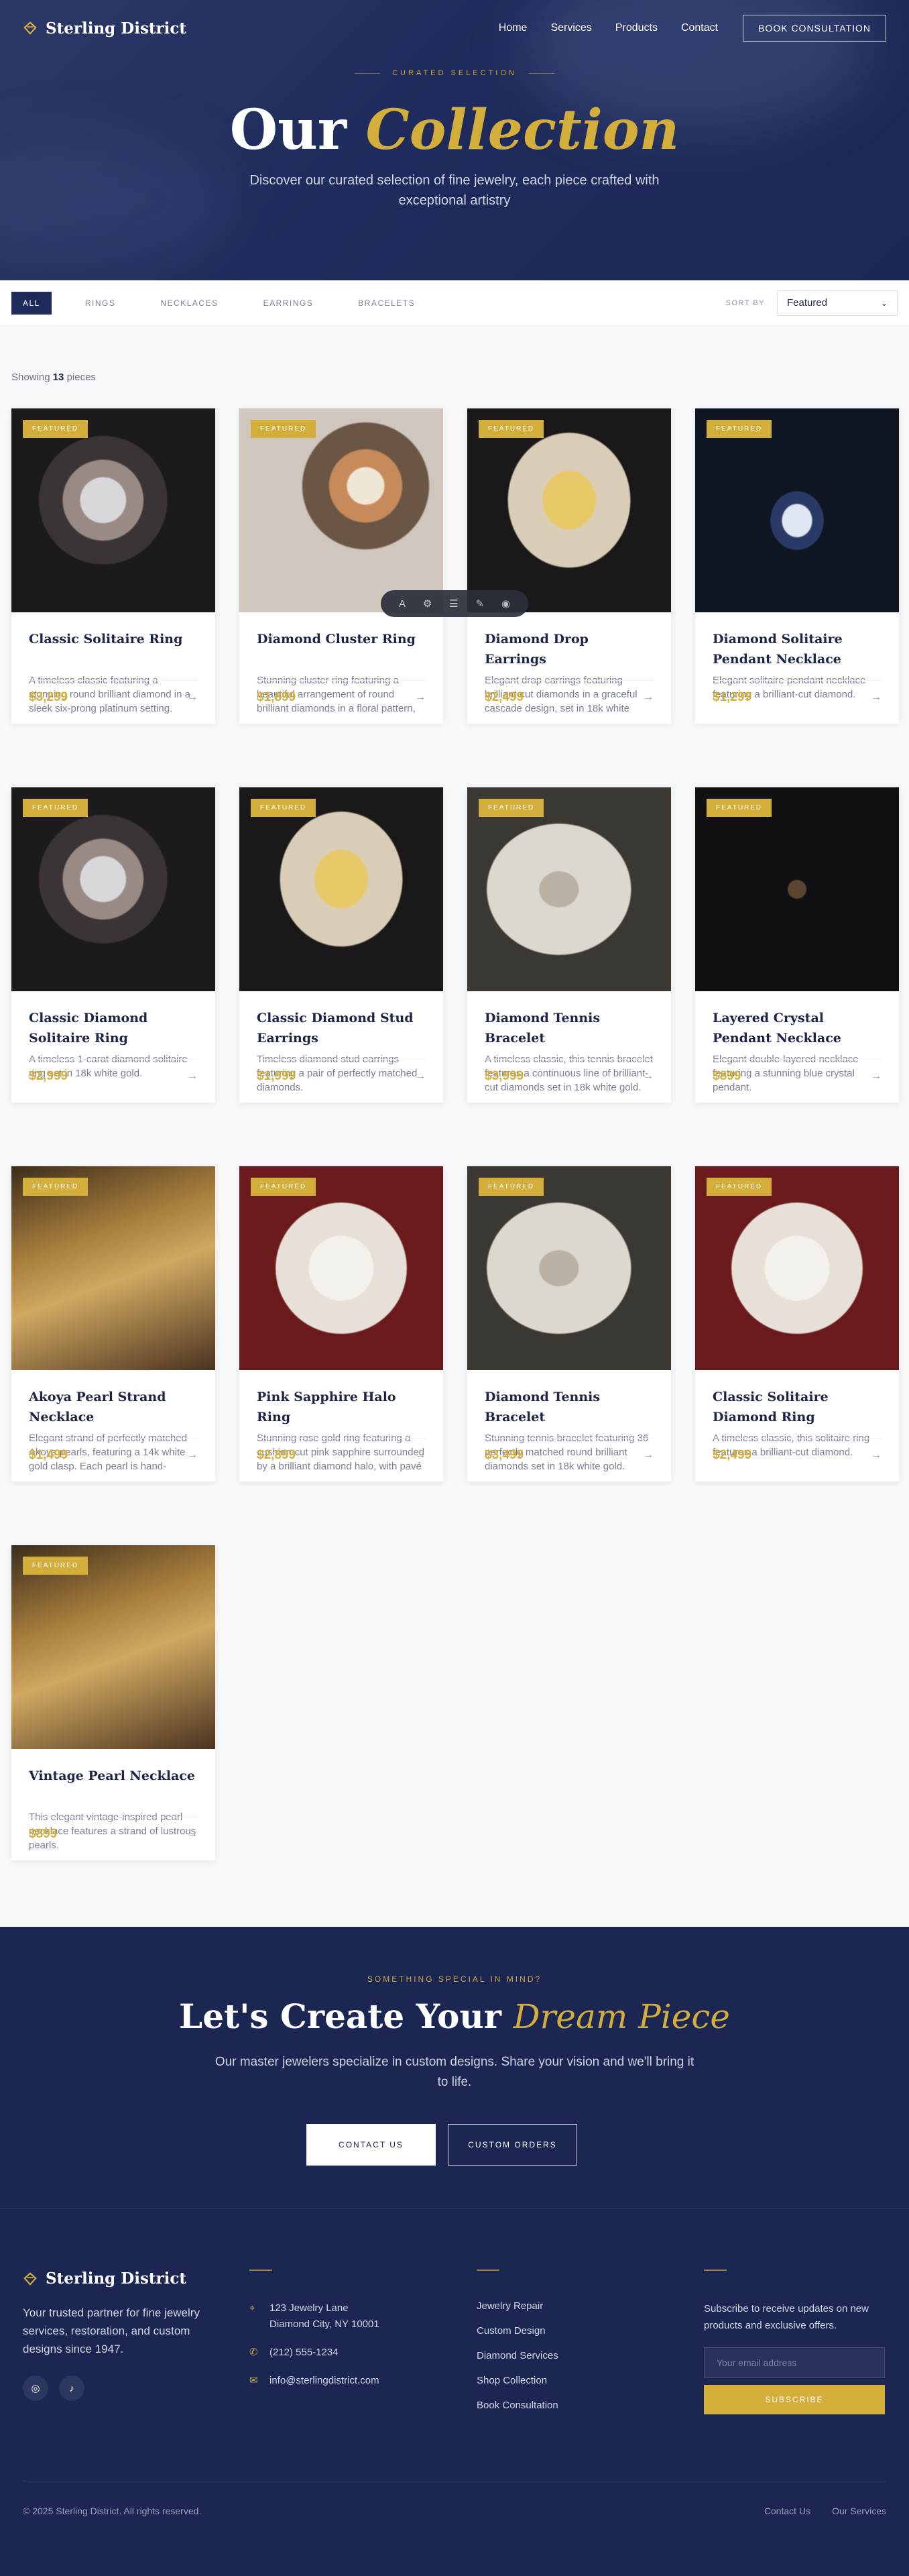 The width and height of the screenshot is (909, 2576). What do you see at coordinates (733, 1455) in the screenshot?
I see `product-price: $2,499` at bounding box center [733, 1455].